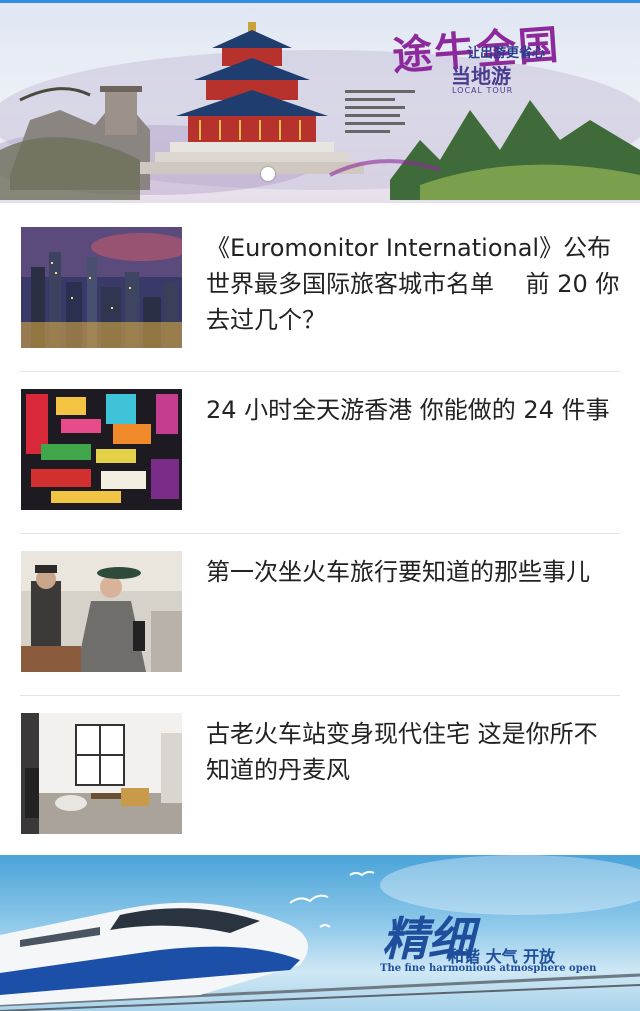  What do you see at coordinates (413, 410) in the screenshot?
I see `news-title: 24 小时全天游香港 你能做的 24 件事` at bounding box center [413, 410].